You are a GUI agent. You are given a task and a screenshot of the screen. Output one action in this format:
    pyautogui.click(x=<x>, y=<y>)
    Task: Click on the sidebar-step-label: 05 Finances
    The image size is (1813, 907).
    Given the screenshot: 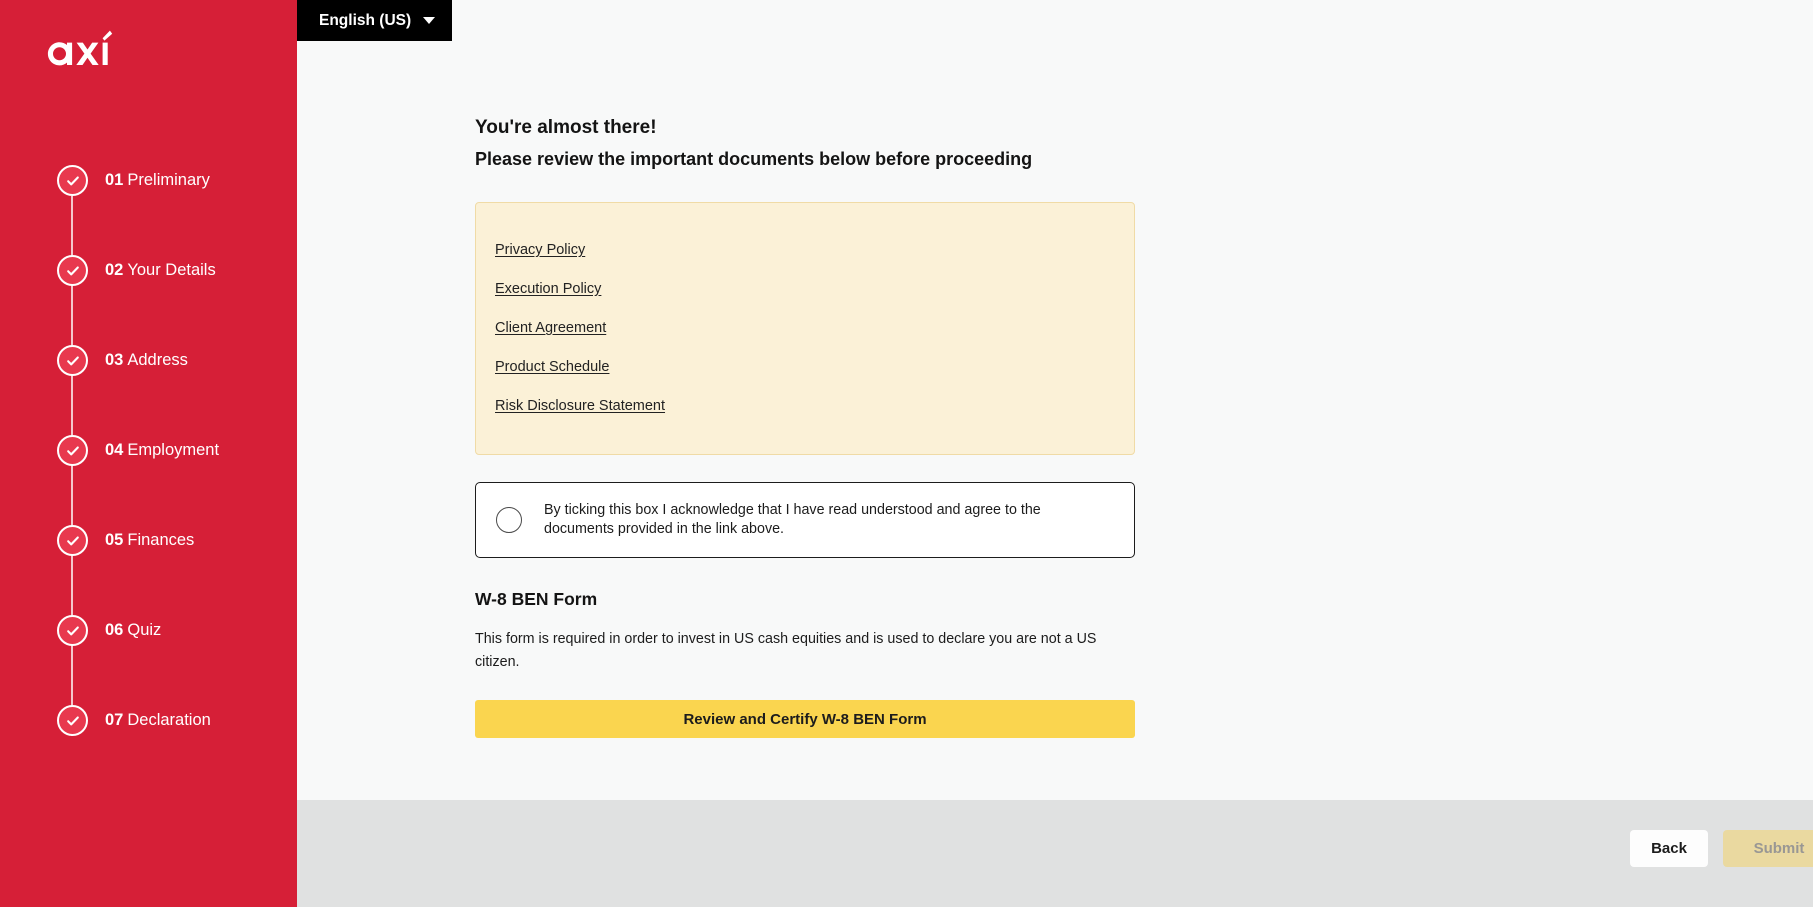 What is the action you would take?
    pyautogui.click(x=149, y=540)
    